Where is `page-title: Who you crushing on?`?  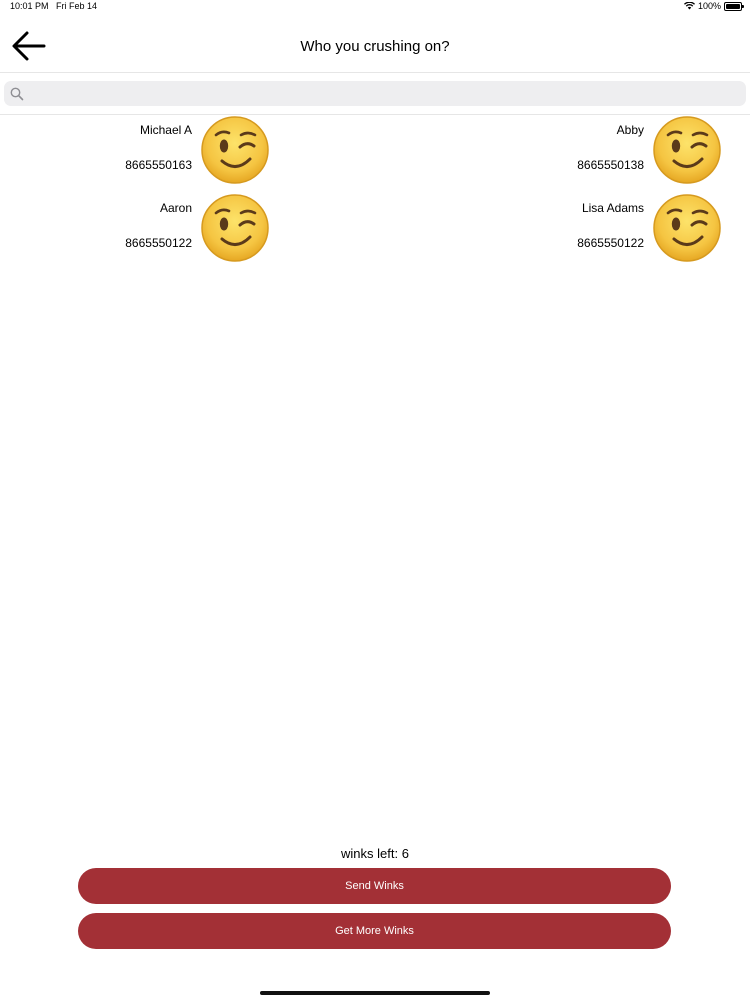
page-title: Who you crushing on? is located at coordinates (375, 46).